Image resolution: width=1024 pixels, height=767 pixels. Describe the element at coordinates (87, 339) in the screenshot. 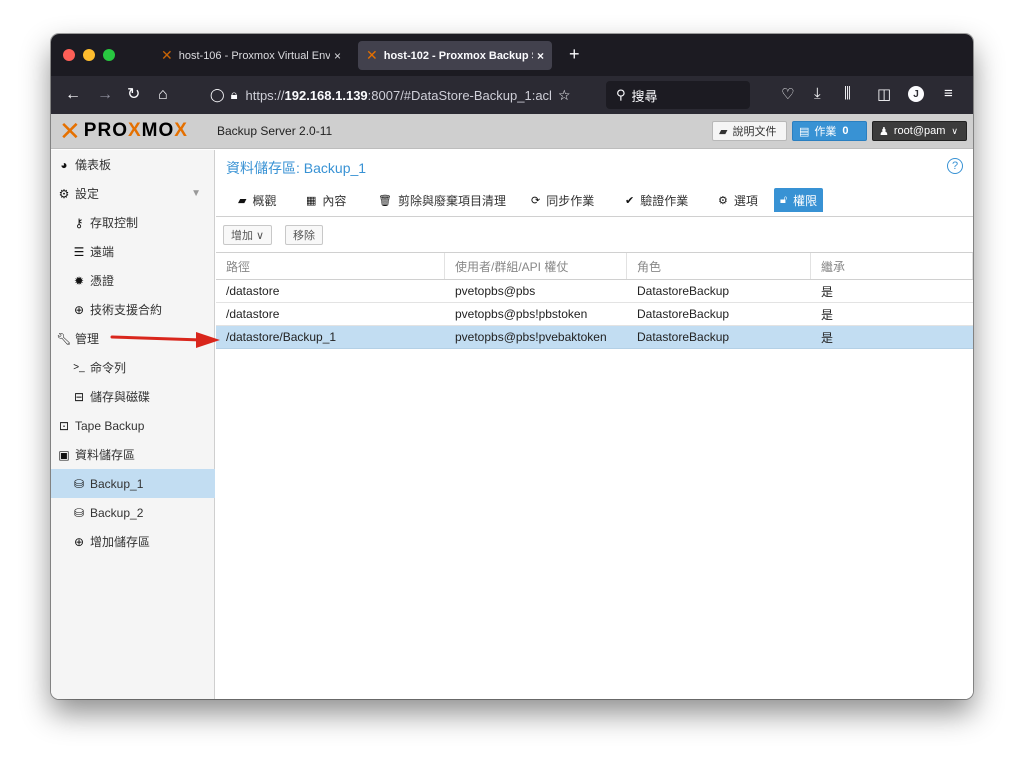

I see `sidebar-item-label: 管理` at that location.